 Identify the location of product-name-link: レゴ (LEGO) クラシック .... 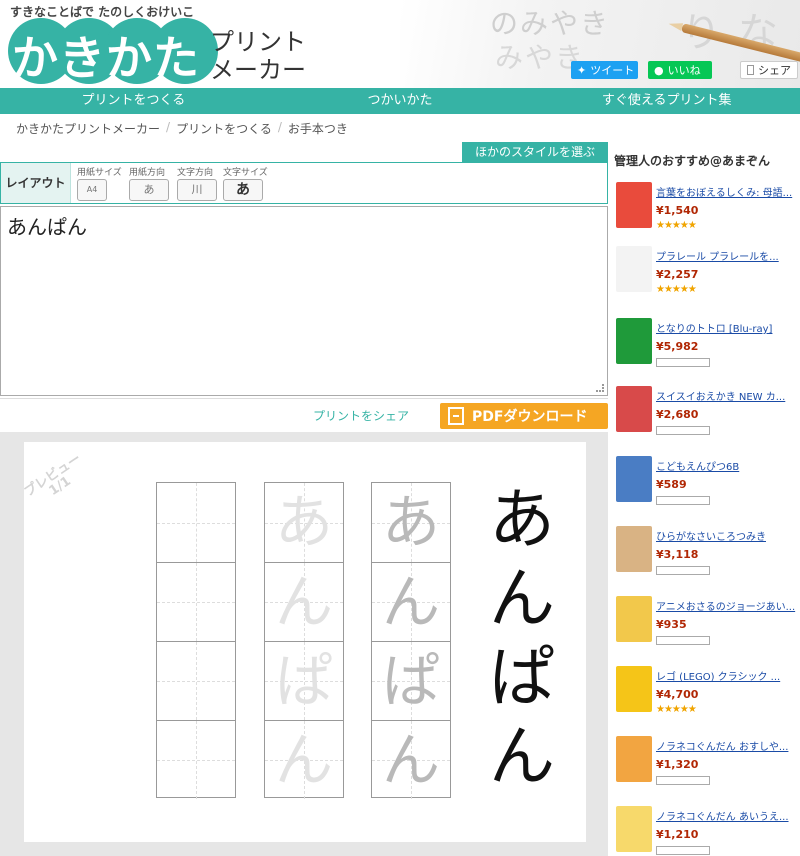
(727, 675).